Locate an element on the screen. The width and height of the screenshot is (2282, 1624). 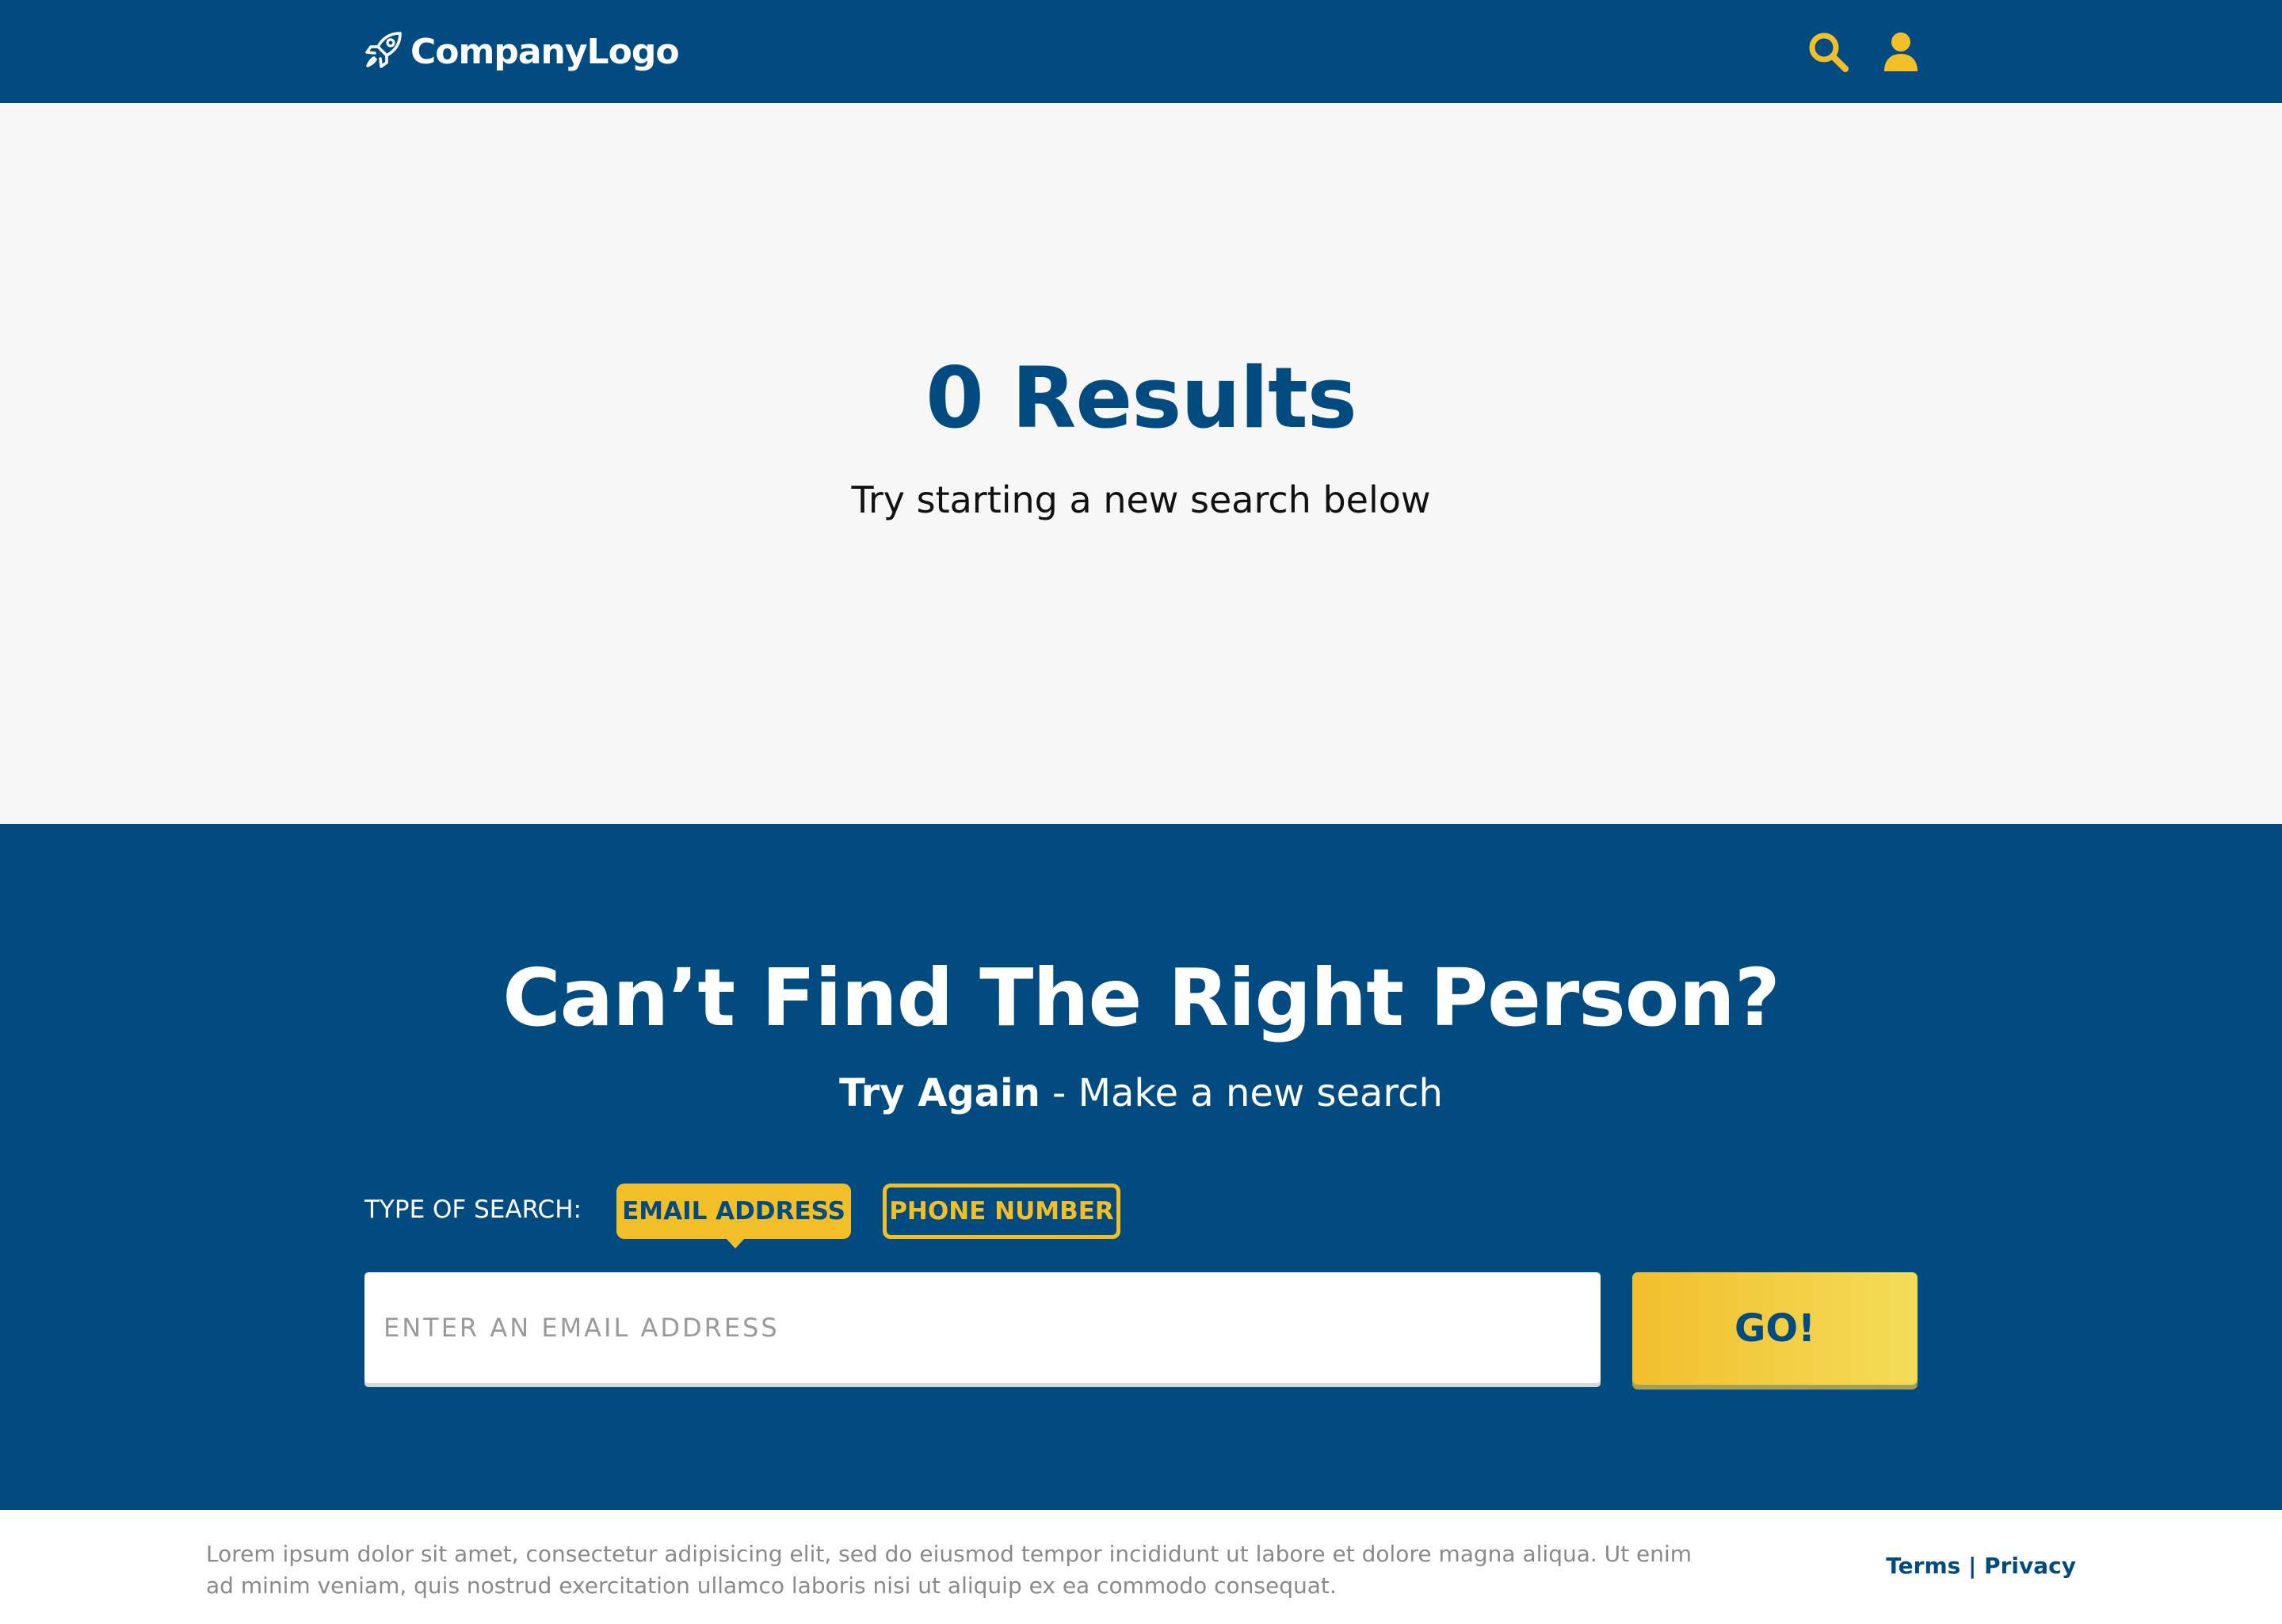
search-type-label: TYPE OF SEARCH: is located at coordinates (473, 1209).